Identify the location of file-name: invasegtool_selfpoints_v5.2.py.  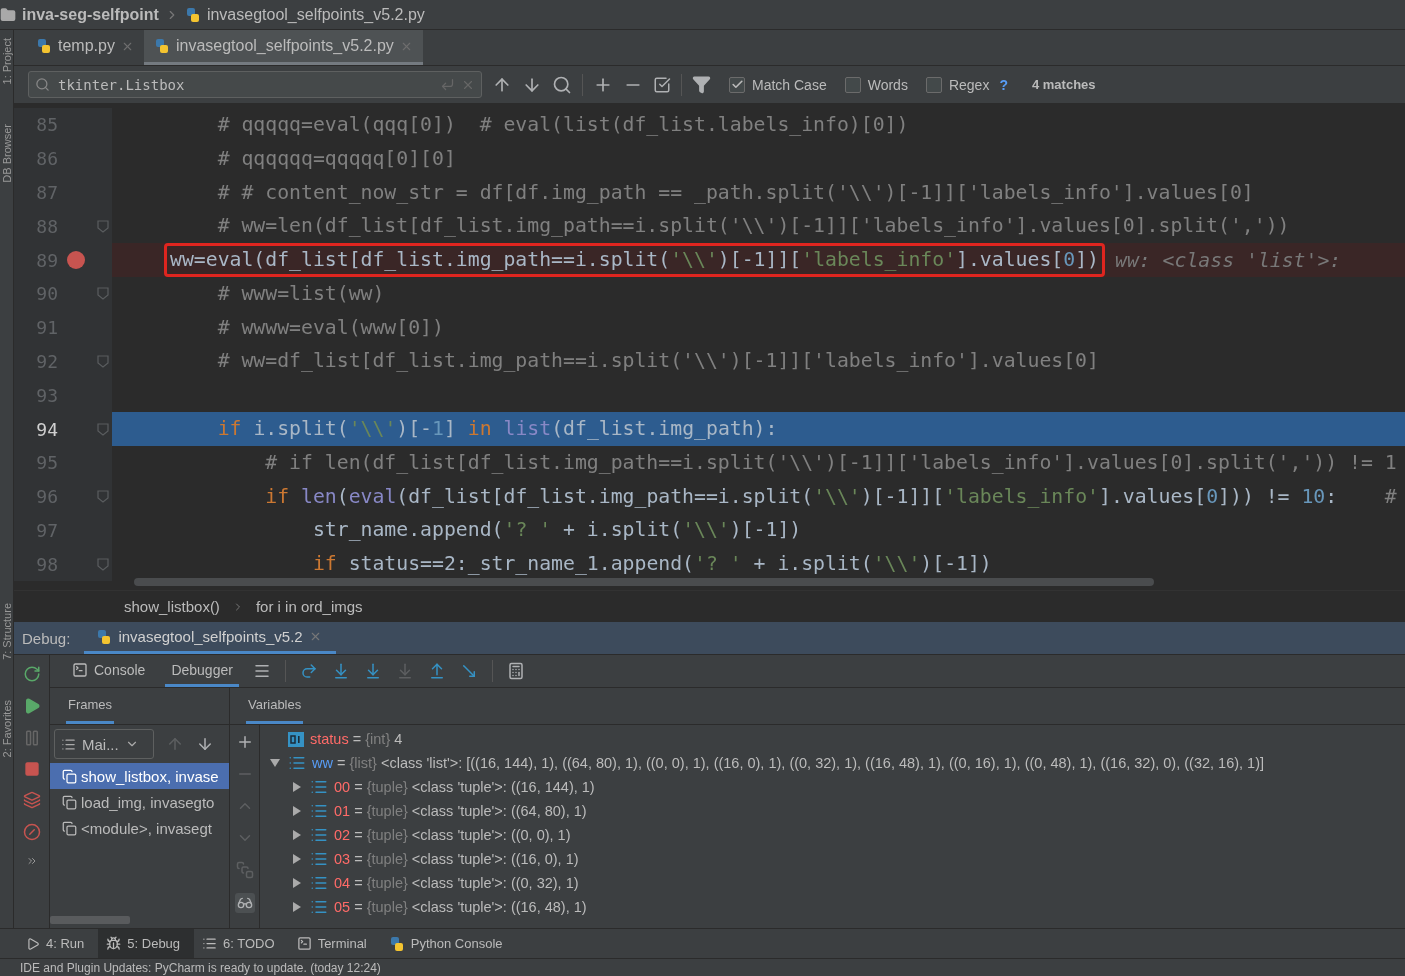
(315, 14).